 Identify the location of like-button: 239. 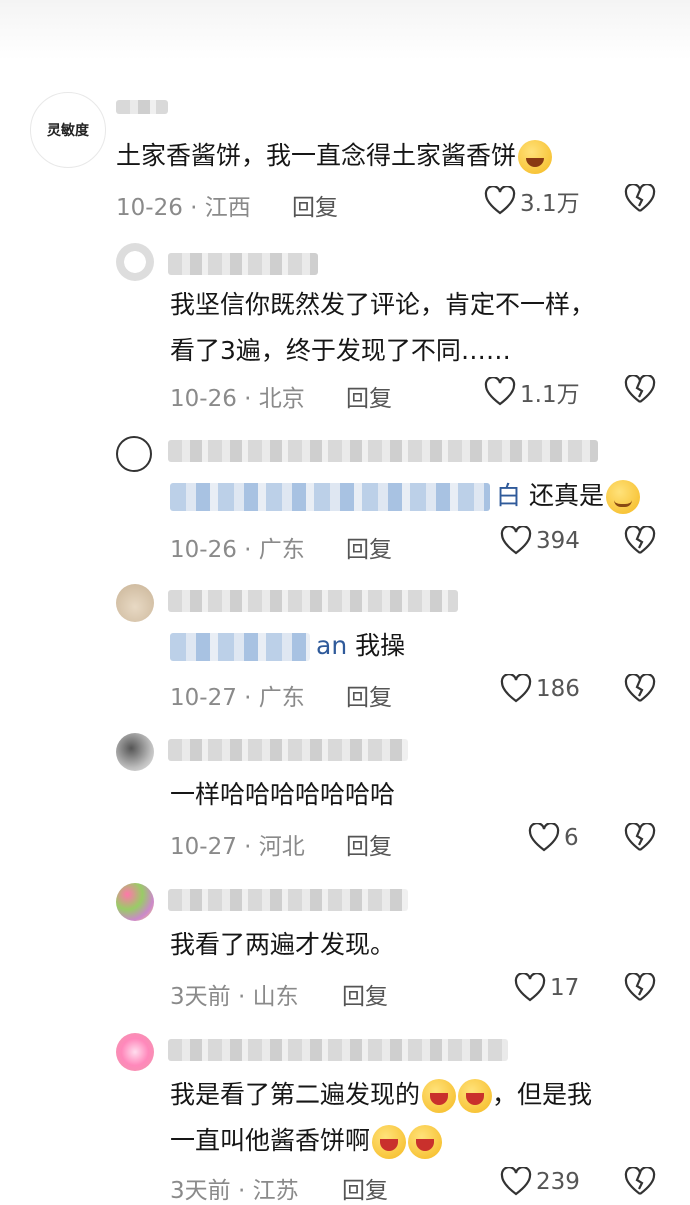
(540, 1182).